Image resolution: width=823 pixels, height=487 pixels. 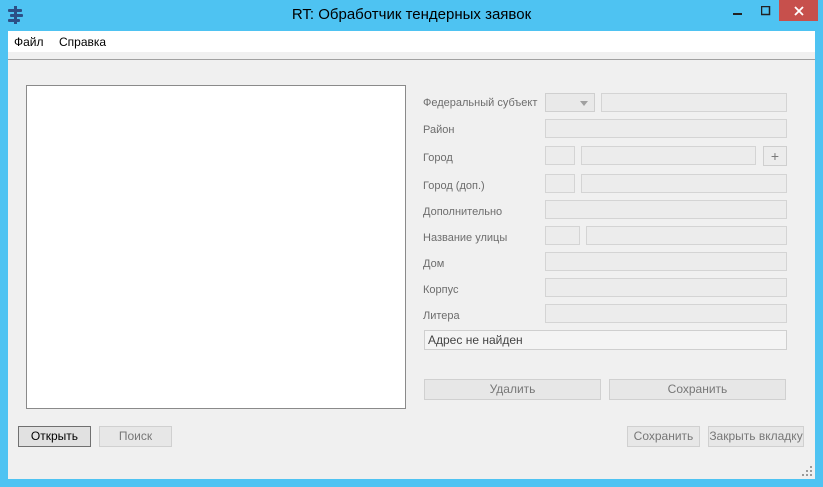 I want to click on district-input, so click(x=666, y=128).